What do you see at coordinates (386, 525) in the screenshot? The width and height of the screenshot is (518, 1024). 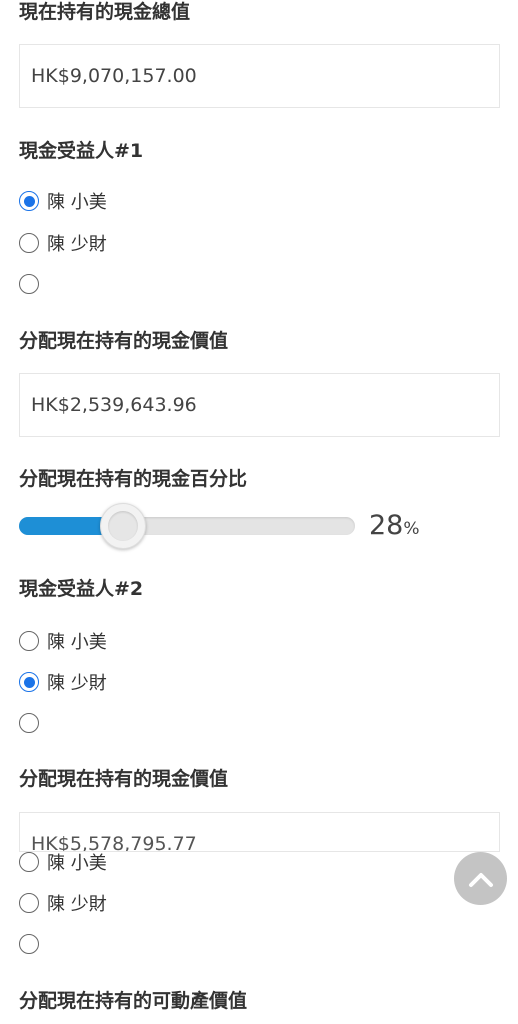 I see `percent-value: 28` at bounding box center [386, 525].